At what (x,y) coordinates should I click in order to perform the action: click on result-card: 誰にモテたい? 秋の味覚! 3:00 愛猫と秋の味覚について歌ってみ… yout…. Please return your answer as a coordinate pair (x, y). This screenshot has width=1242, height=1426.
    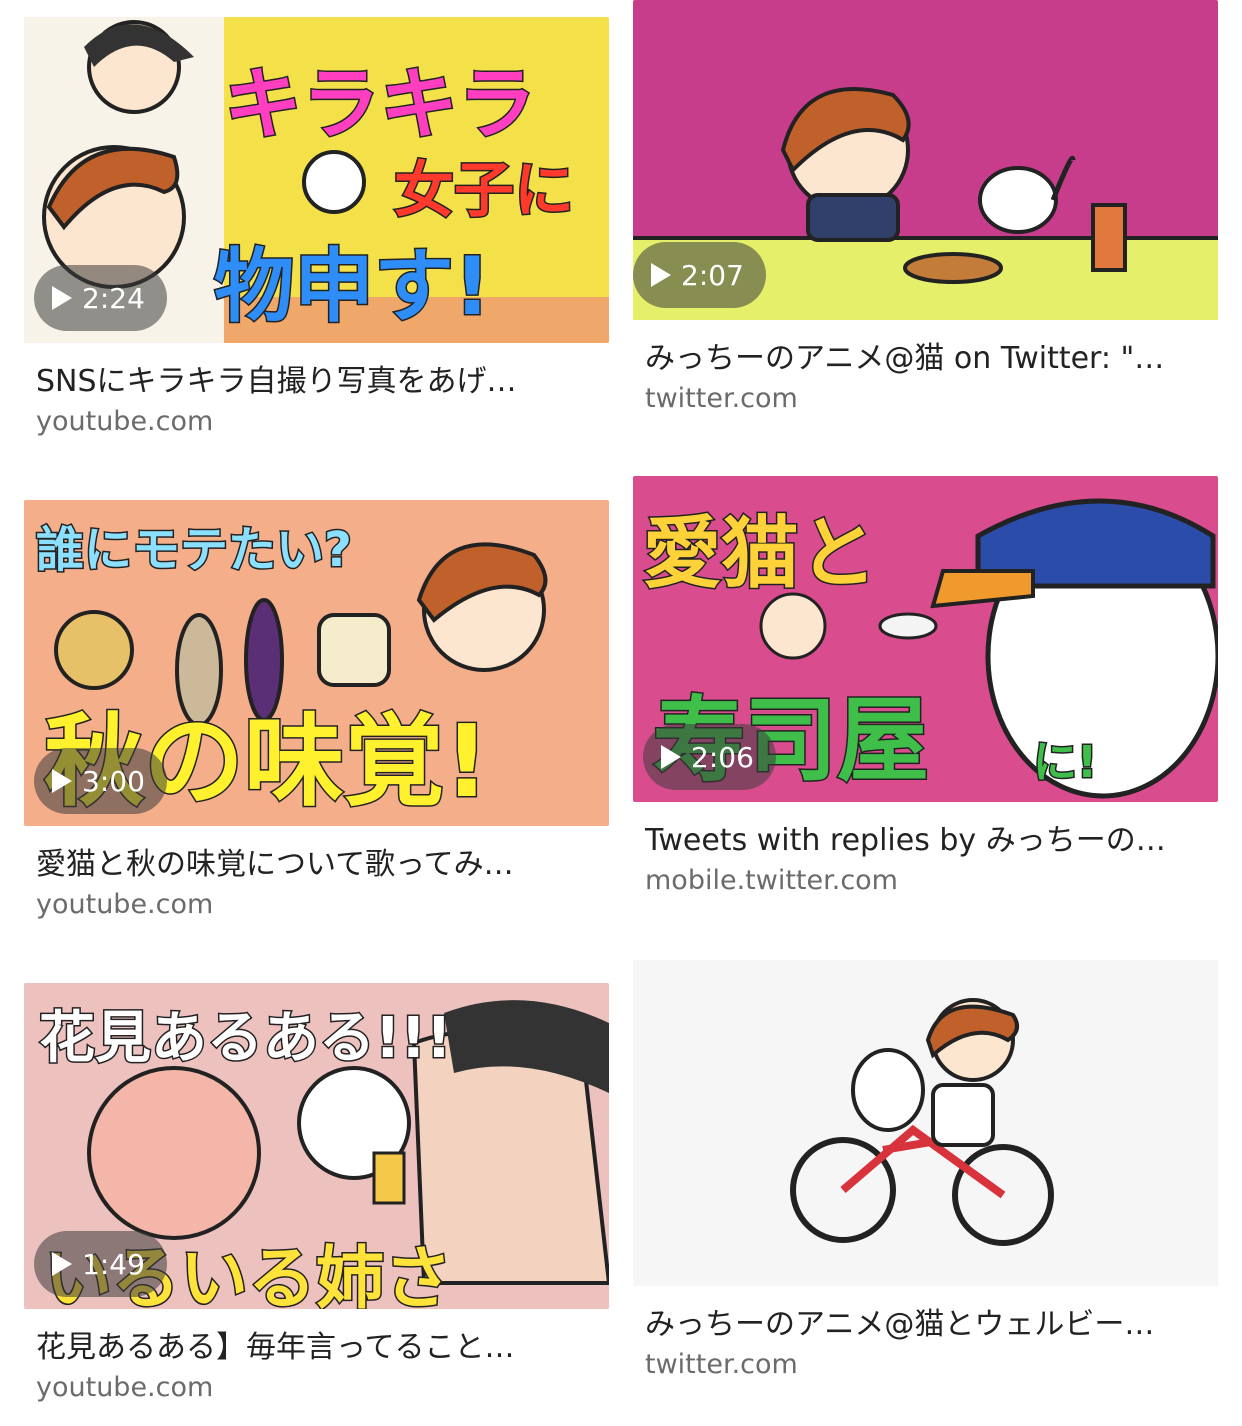
    Looking at the image, I should click on (316, 711).